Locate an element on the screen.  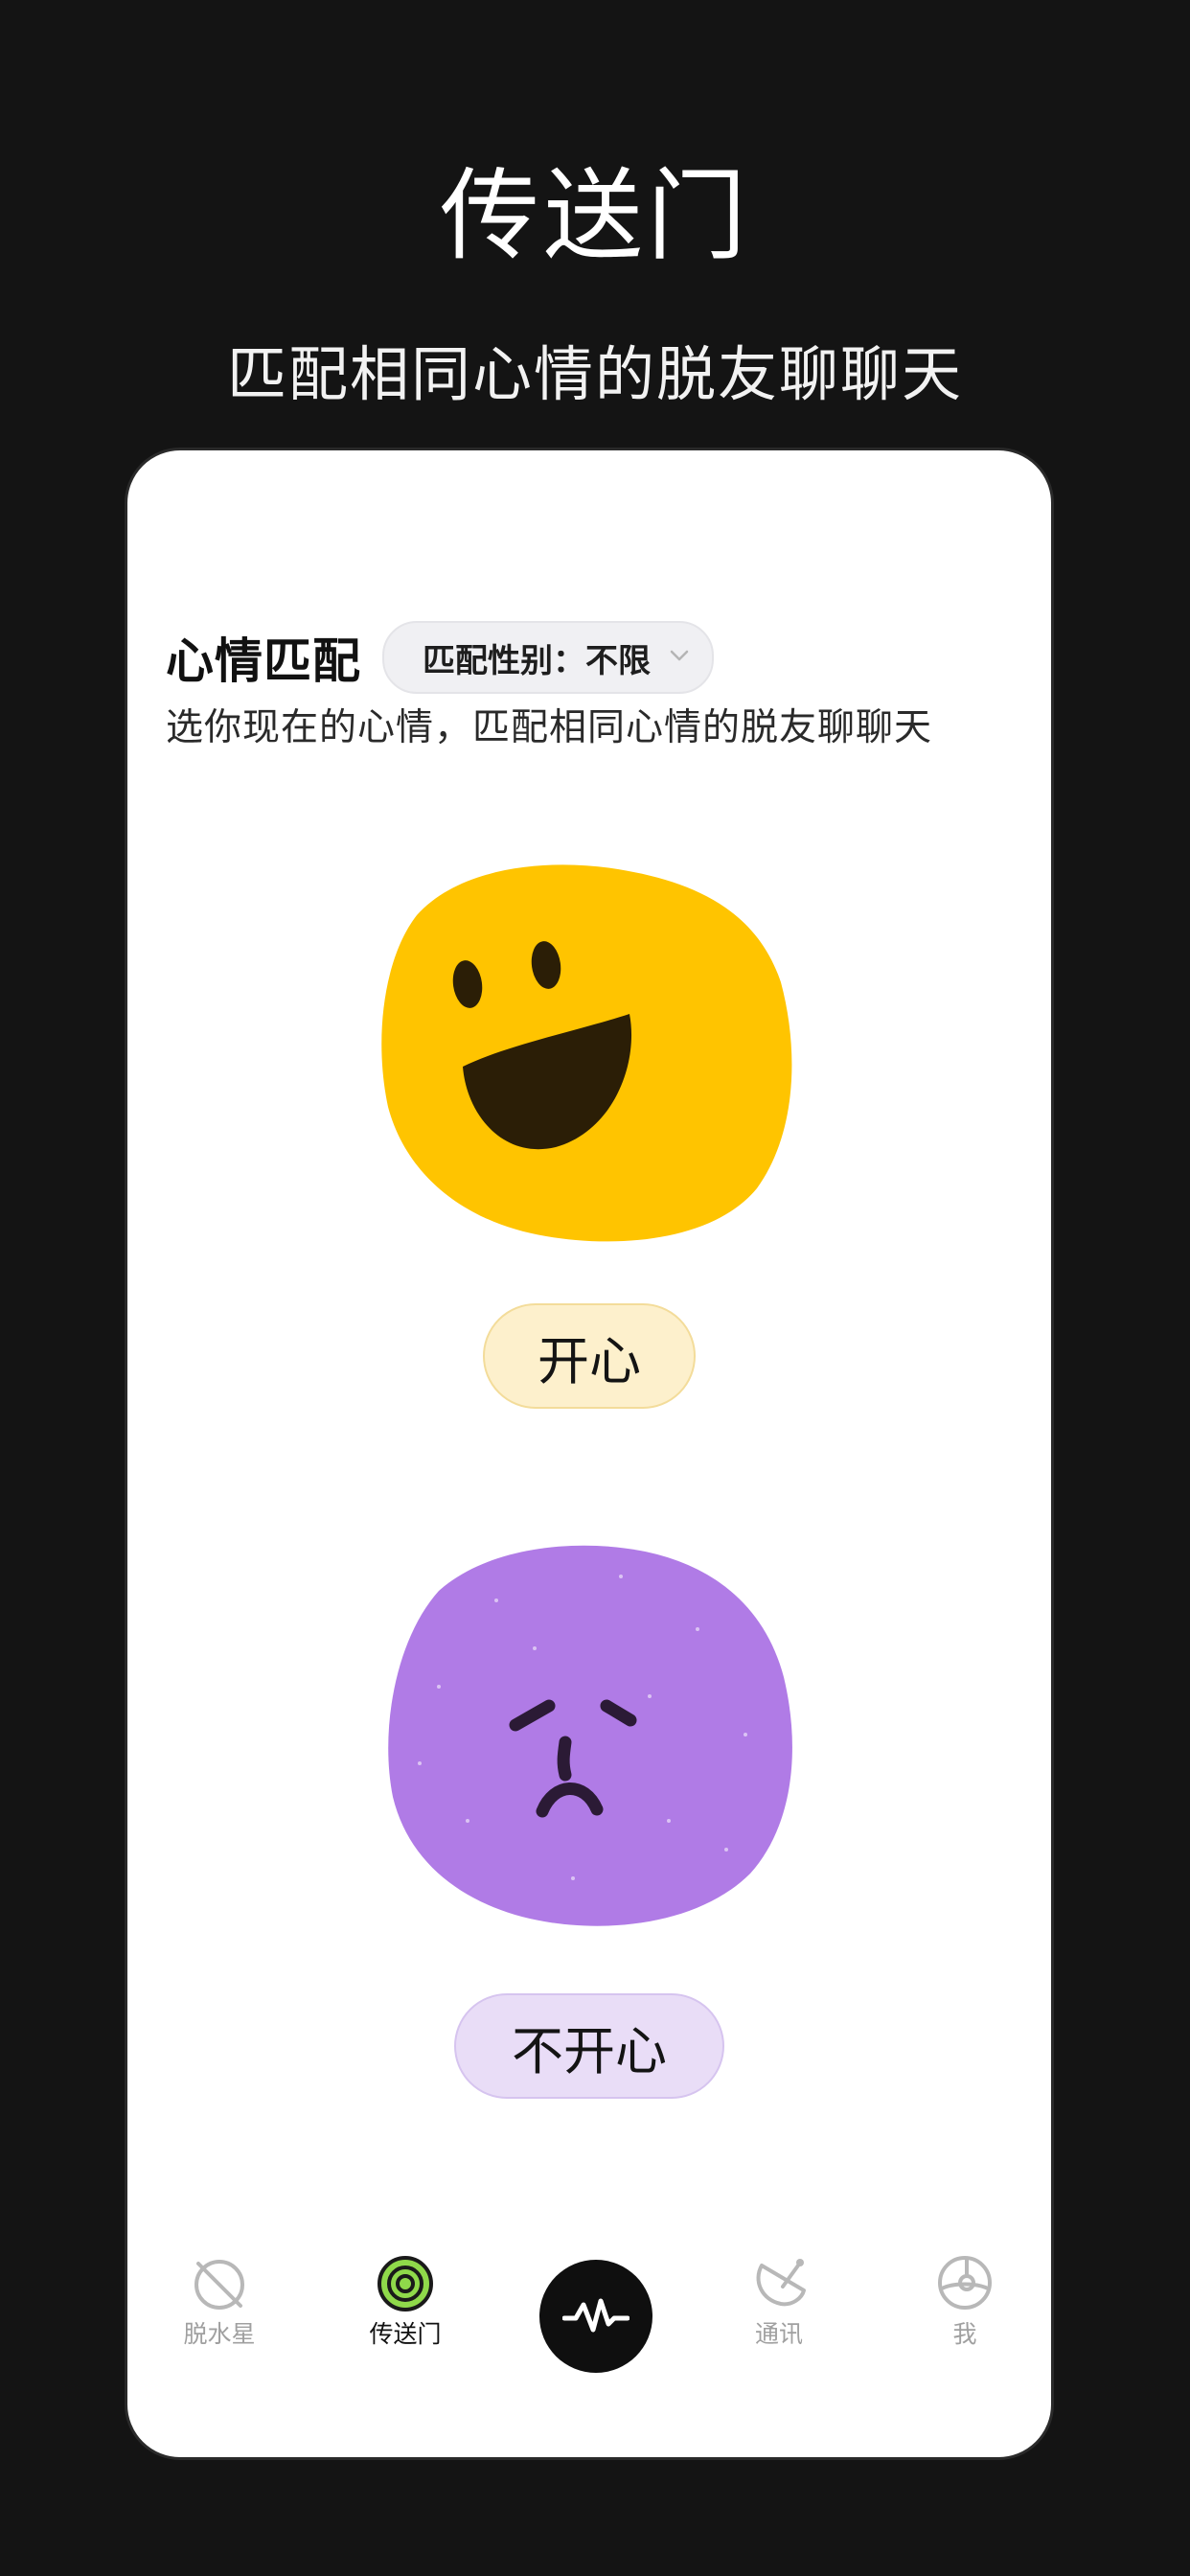
happy-face-icon is located at coordinates (589, 1049).